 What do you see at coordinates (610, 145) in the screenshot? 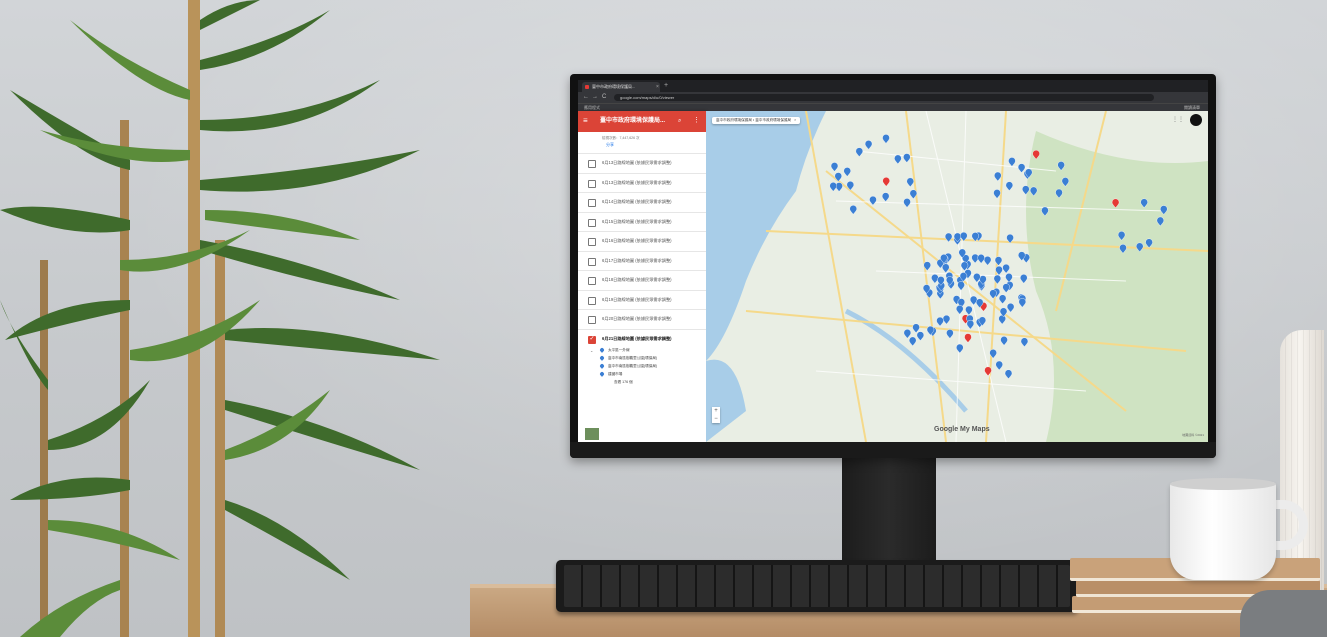
I see `share-link: 分享` at bounding box center [610, 145].